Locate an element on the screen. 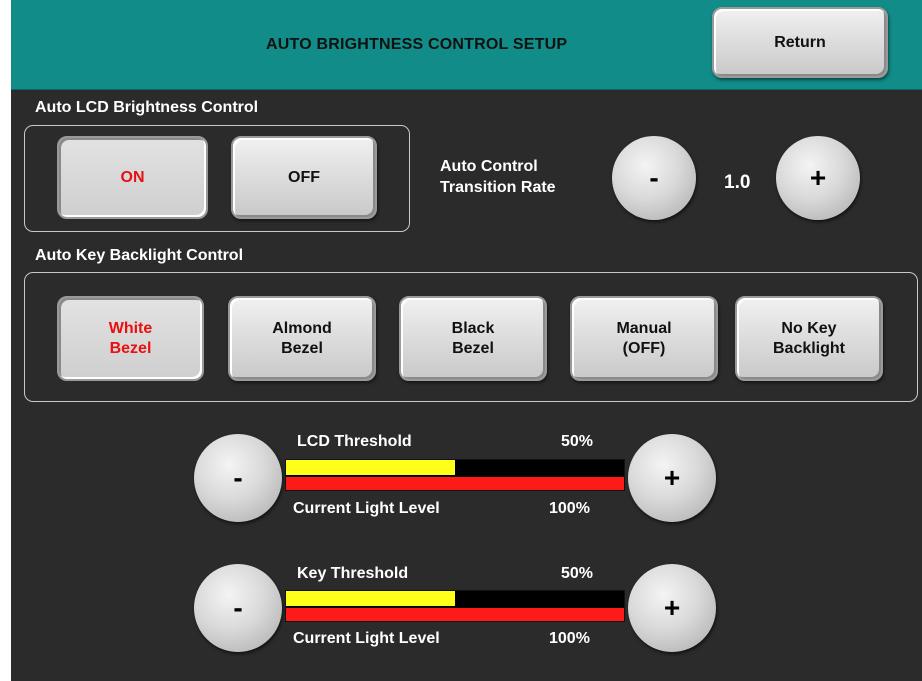 This screenshot has height=681, width=922. manual-off-button: Manual (OFF) is located at coordinates (644, 338).